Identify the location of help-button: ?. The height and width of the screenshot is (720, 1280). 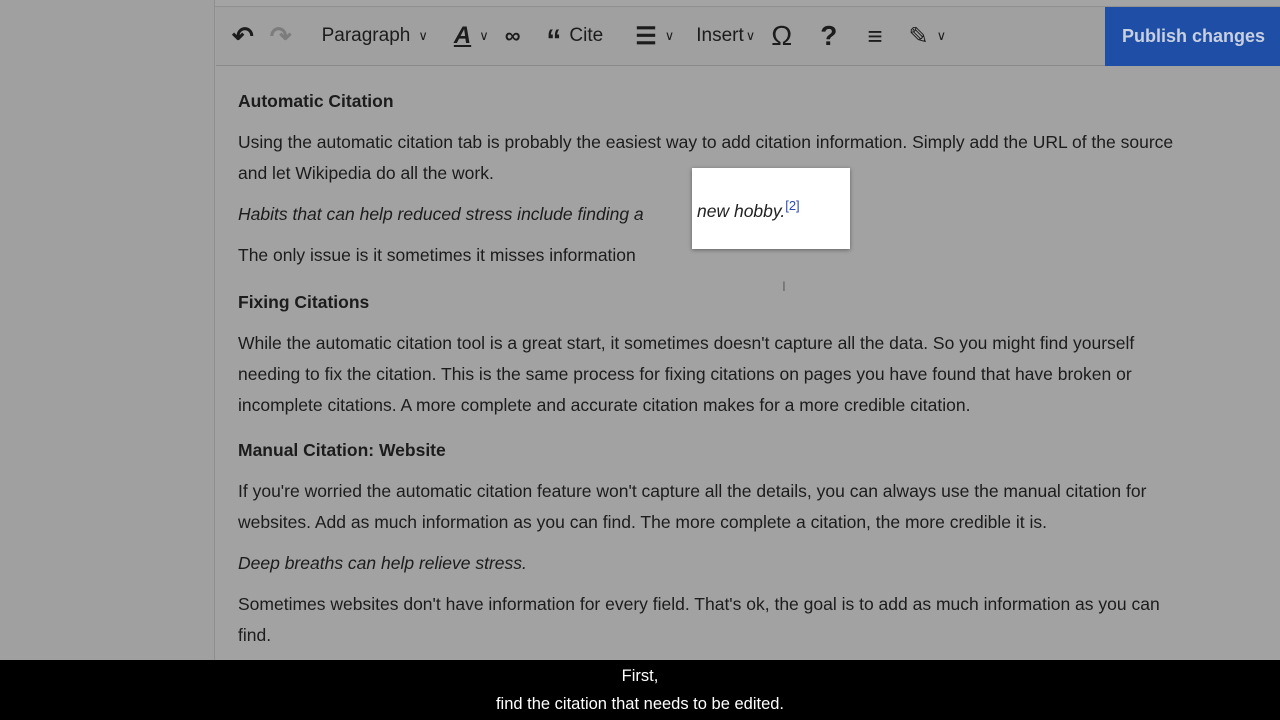
(822, 36).